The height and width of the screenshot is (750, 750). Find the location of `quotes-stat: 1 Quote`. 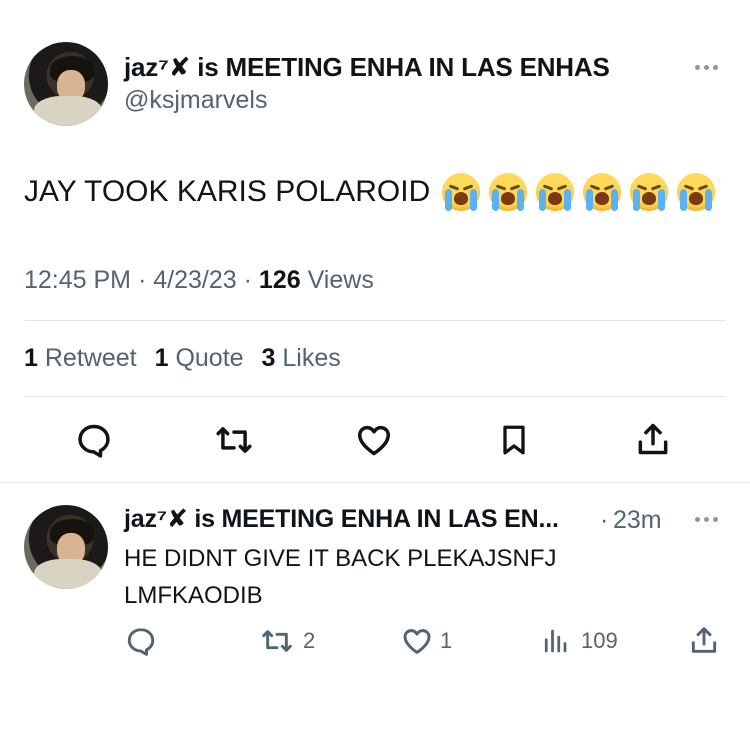

quotes-stat: 1 Quote is located at coordinates (199, 358).